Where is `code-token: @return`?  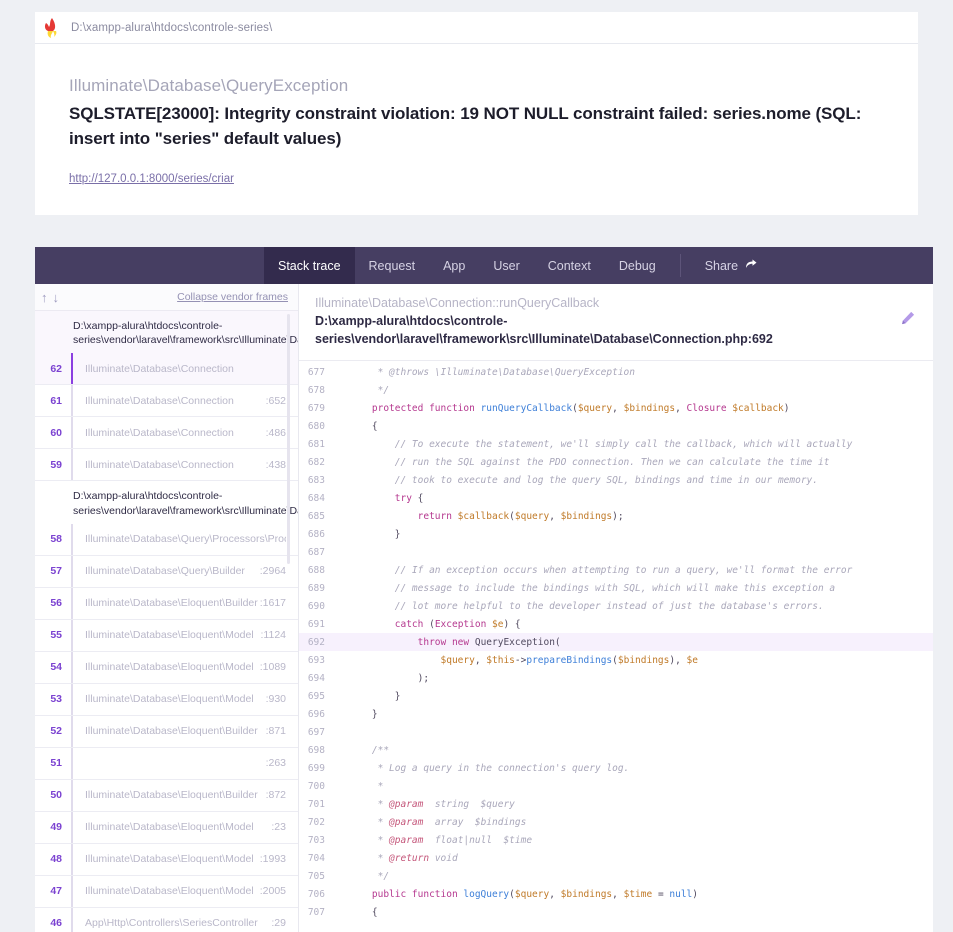
code-token: @return is located at coordinates (409, 858).